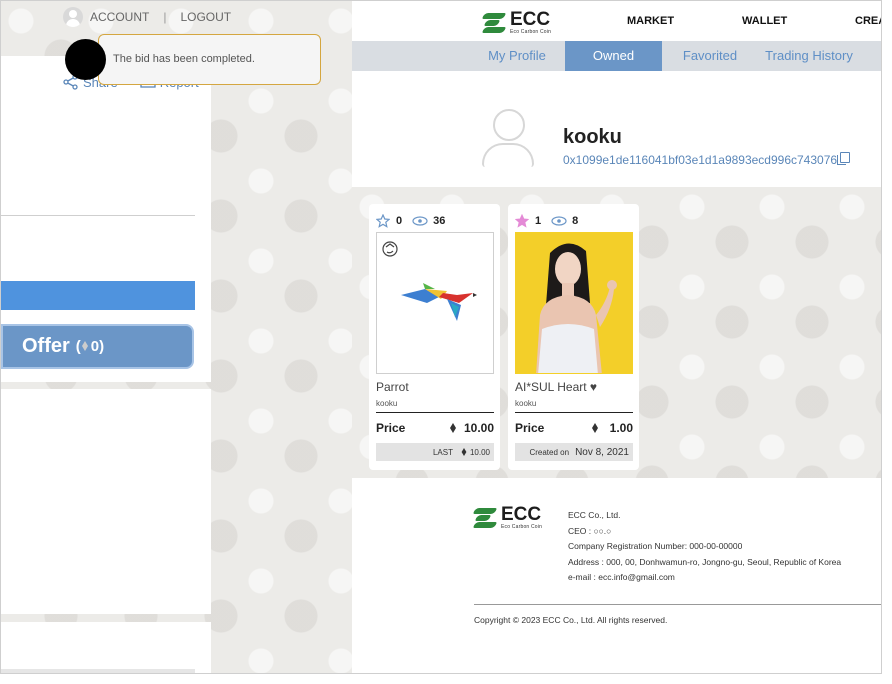 This screenshot has width=892, height=684. I want to click on profile-username: kooku, so click(592, 137).